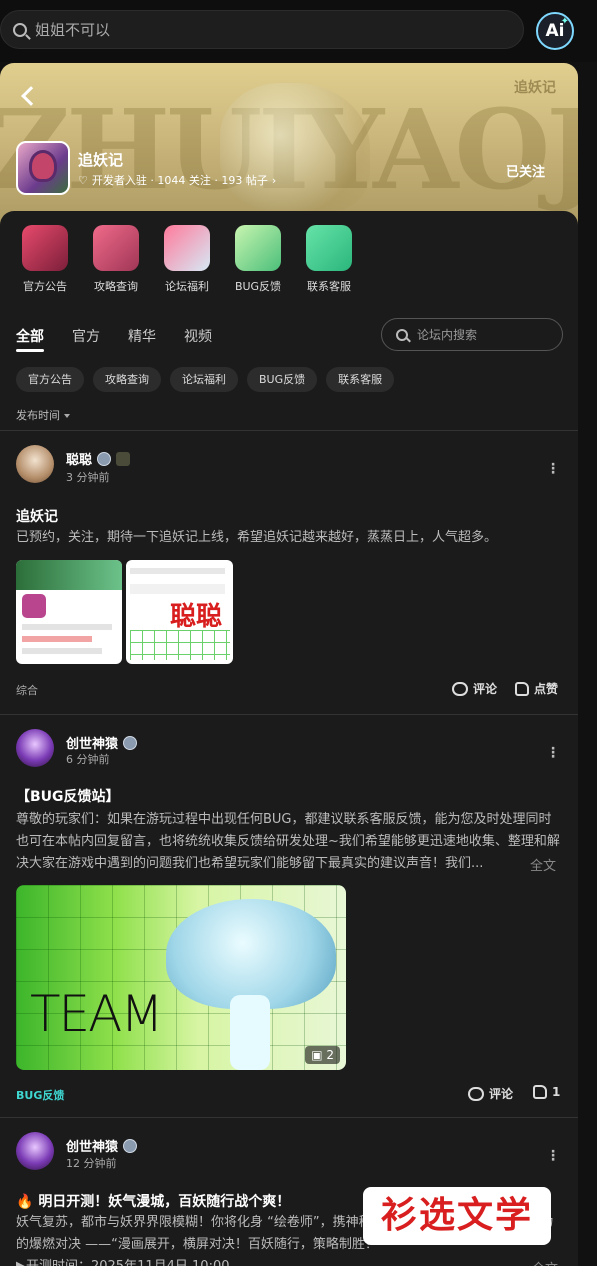 The width and height of the screenshot is (597, 1266). What do you see at coordinates (457, 1216) in the screenshot?
I see `watermark-badge: 衫选文学` at bounding box center [457, 1216].